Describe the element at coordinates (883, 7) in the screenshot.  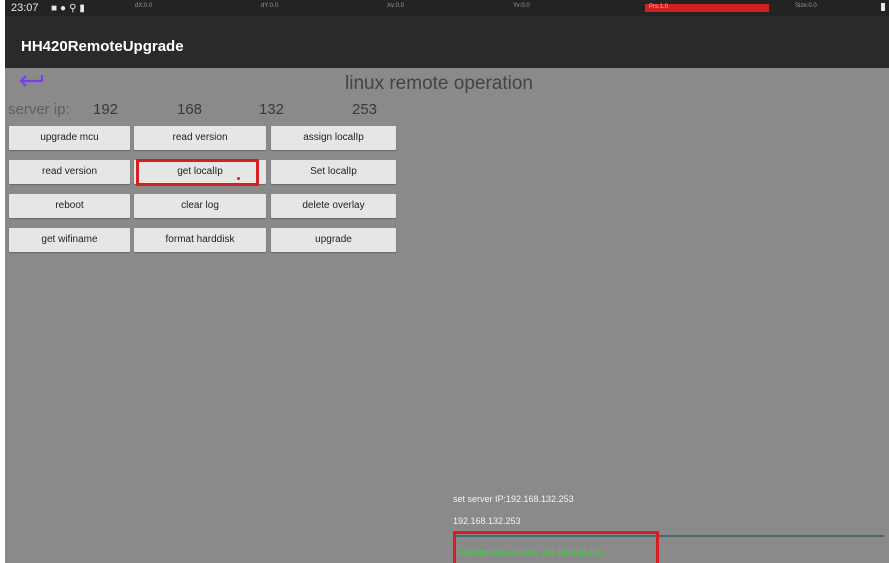
I see `battery-icon` at that location.